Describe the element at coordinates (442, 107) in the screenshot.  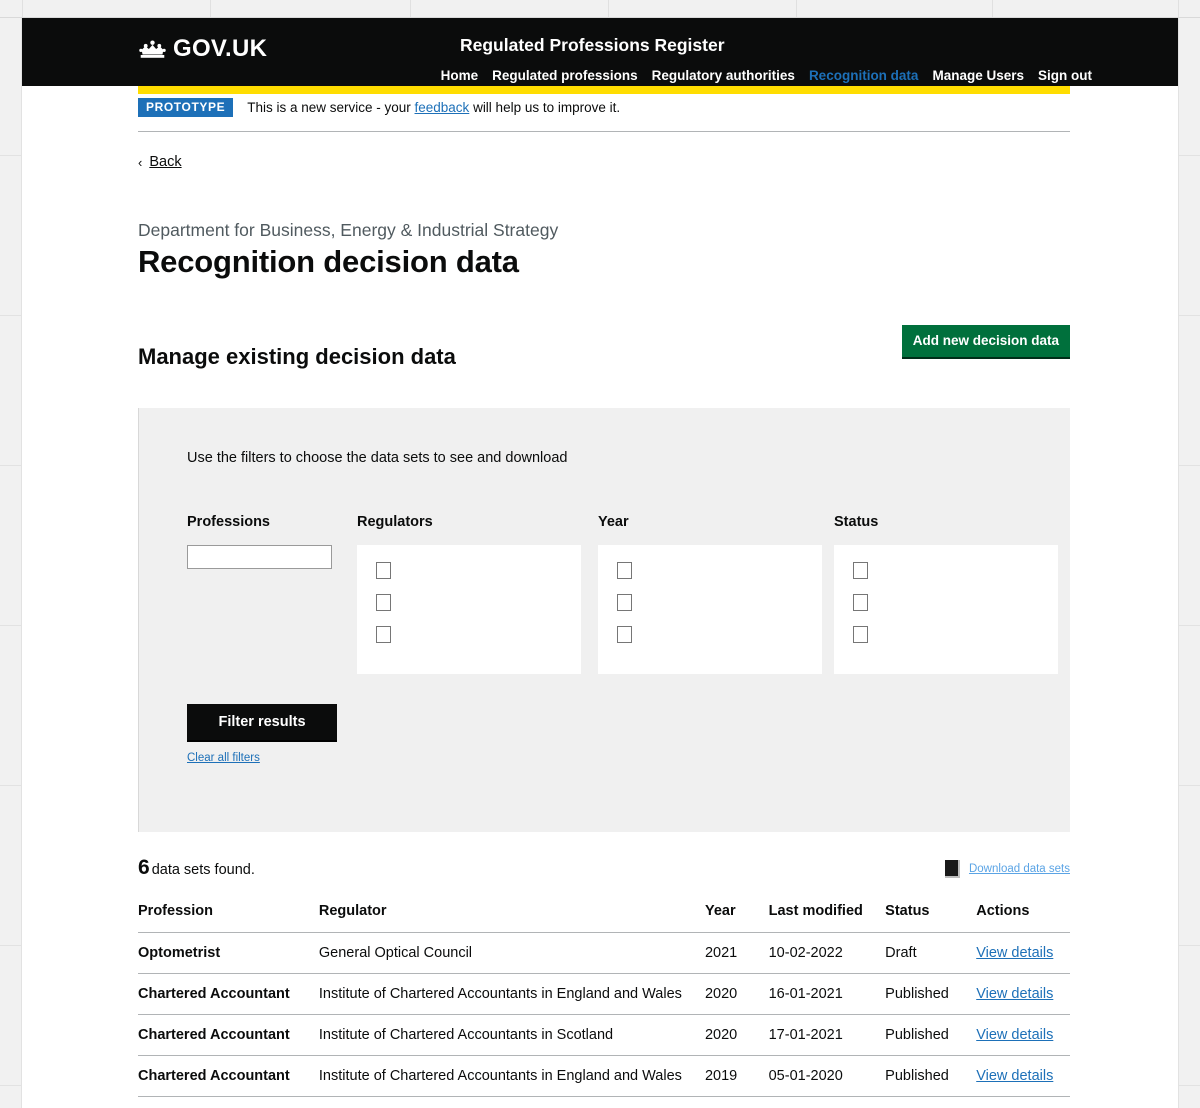
I see `feedback-link: feedback` at that location.